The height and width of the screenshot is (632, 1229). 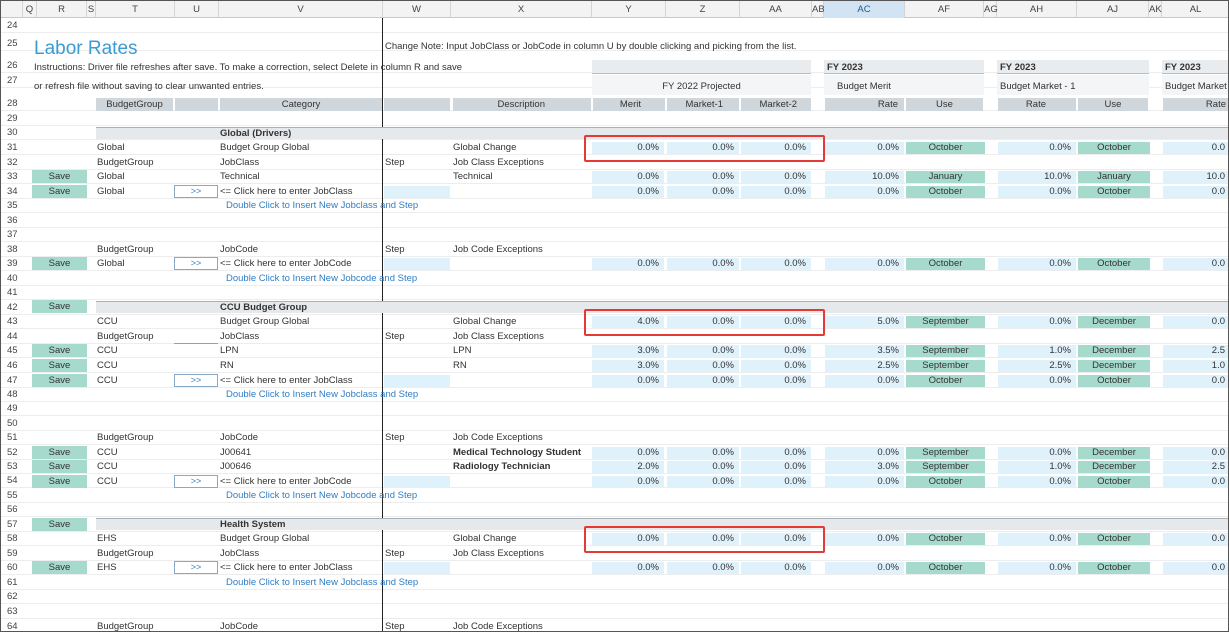 What do you see at coordinates (1037, 148) in the screenshot?
I see `r31-rate-ah: 0.0%` at bounding box center [1037, 148].